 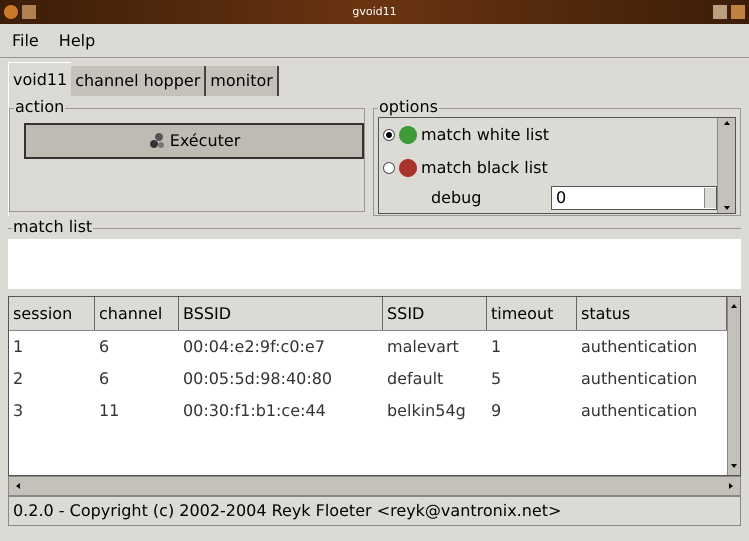 What do you see at coordinates (561, 198) in the screenshot?
I see `debug-value: 0` at bounding box center [561, 198].